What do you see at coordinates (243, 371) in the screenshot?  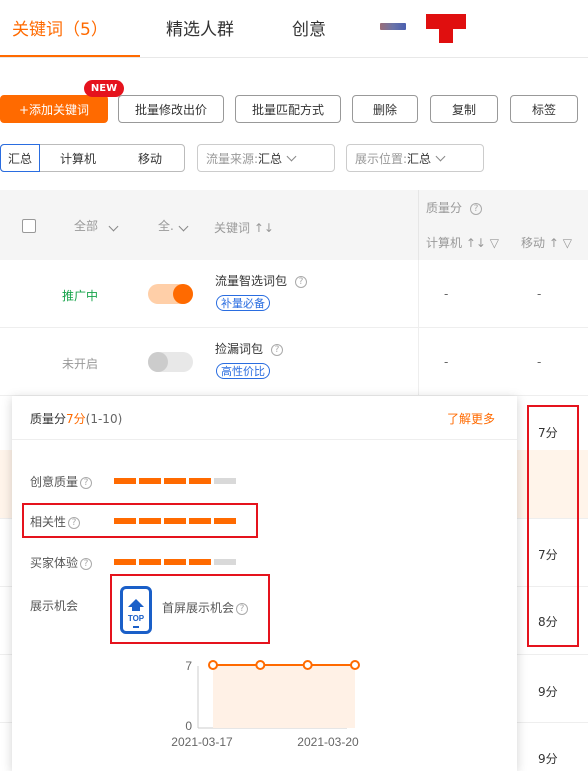 I see `keyword-tag: 高性价比` at bounding box center [243, 371].